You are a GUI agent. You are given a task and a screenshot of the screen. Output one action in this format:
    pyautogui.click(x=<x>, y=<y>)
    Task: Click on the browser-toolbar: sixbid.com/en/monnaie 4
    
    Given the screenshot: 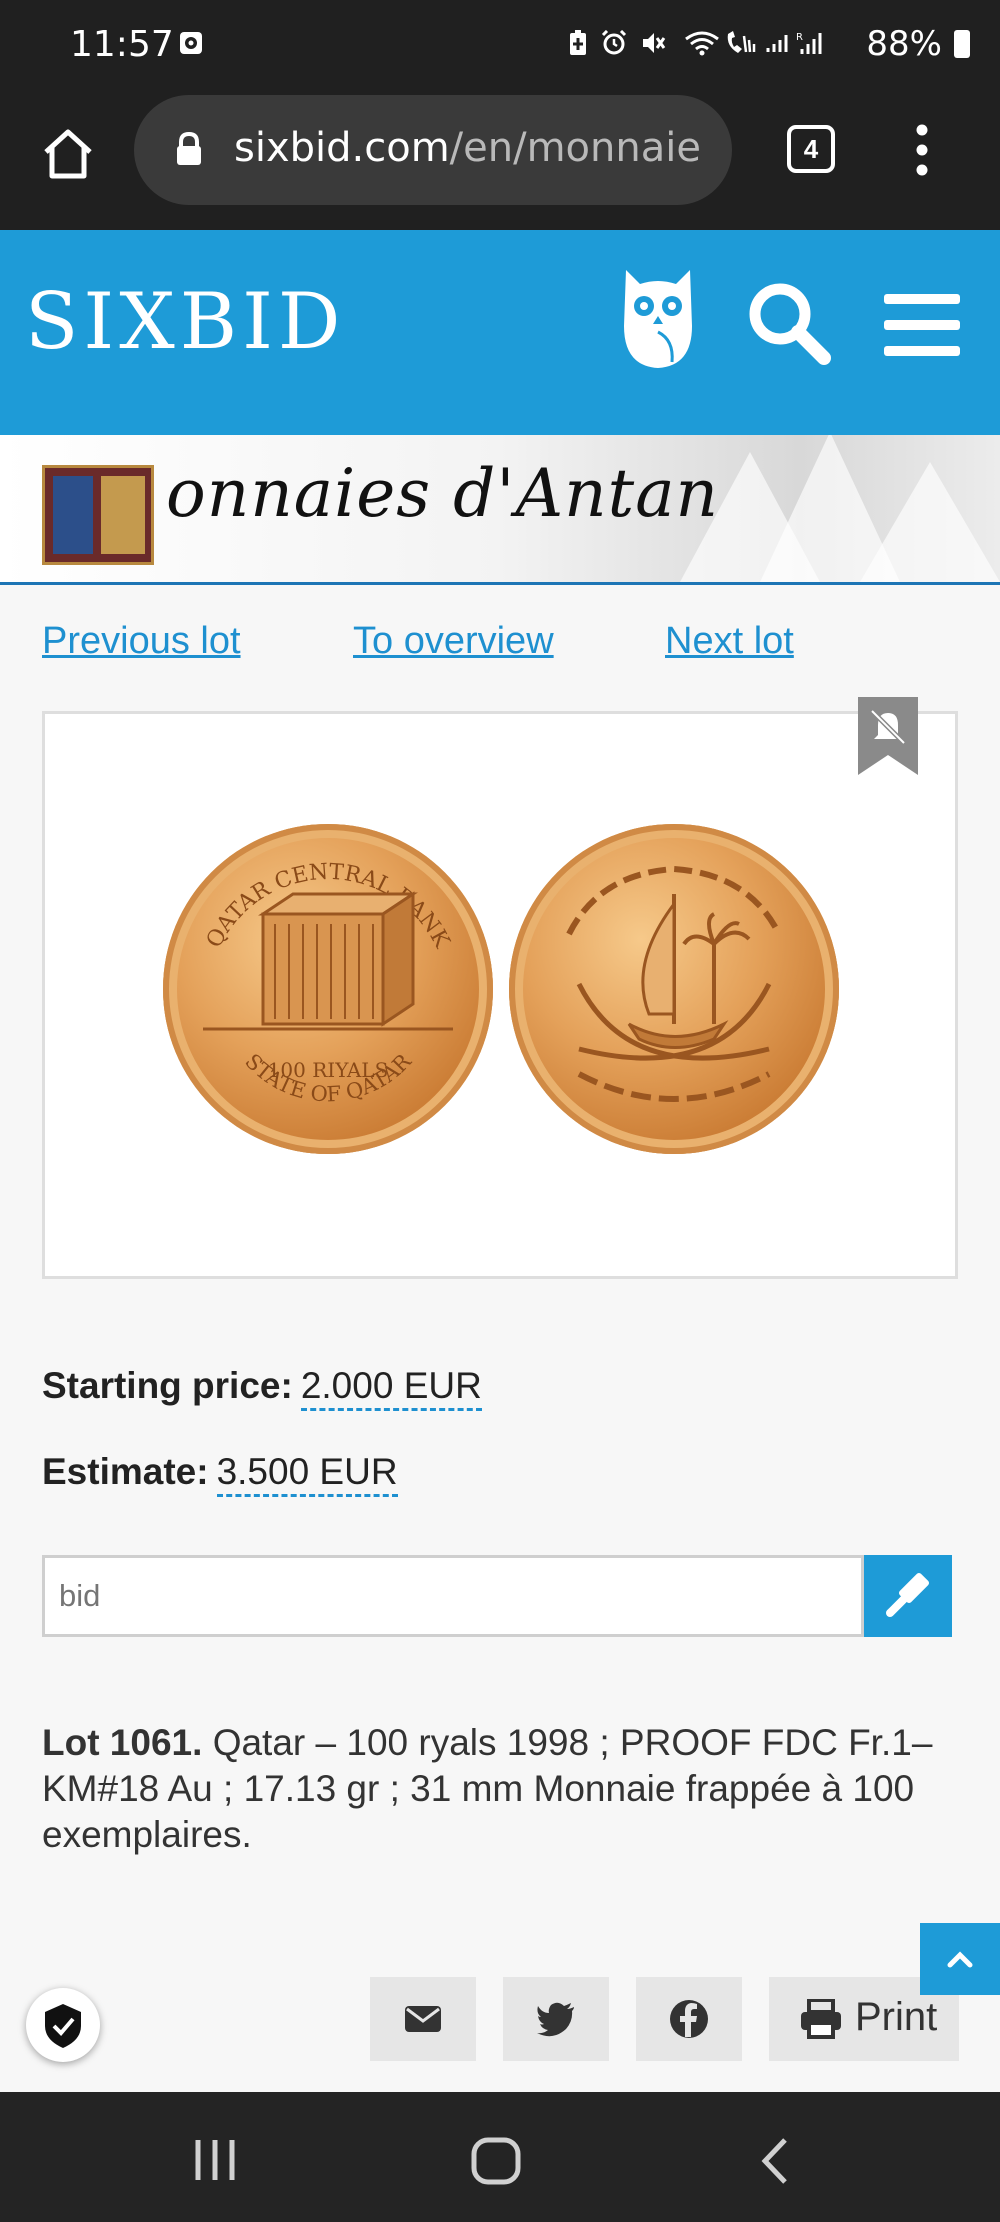 What is the action you would take?
    pyautogui.click(x=500, y=160)
    